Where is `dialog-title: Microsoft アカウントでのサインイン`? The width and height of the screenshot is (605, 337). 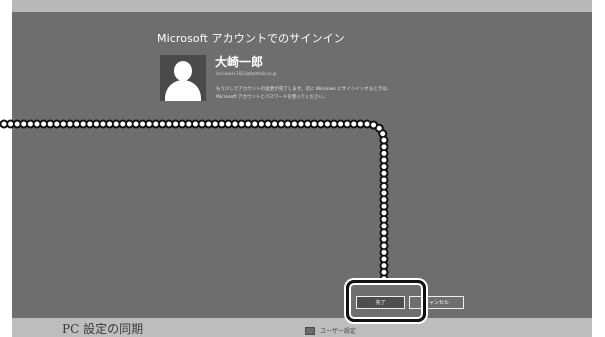 dialog-title: Microsoft アカウントでのサインイン is located at coordinates (251, 38).